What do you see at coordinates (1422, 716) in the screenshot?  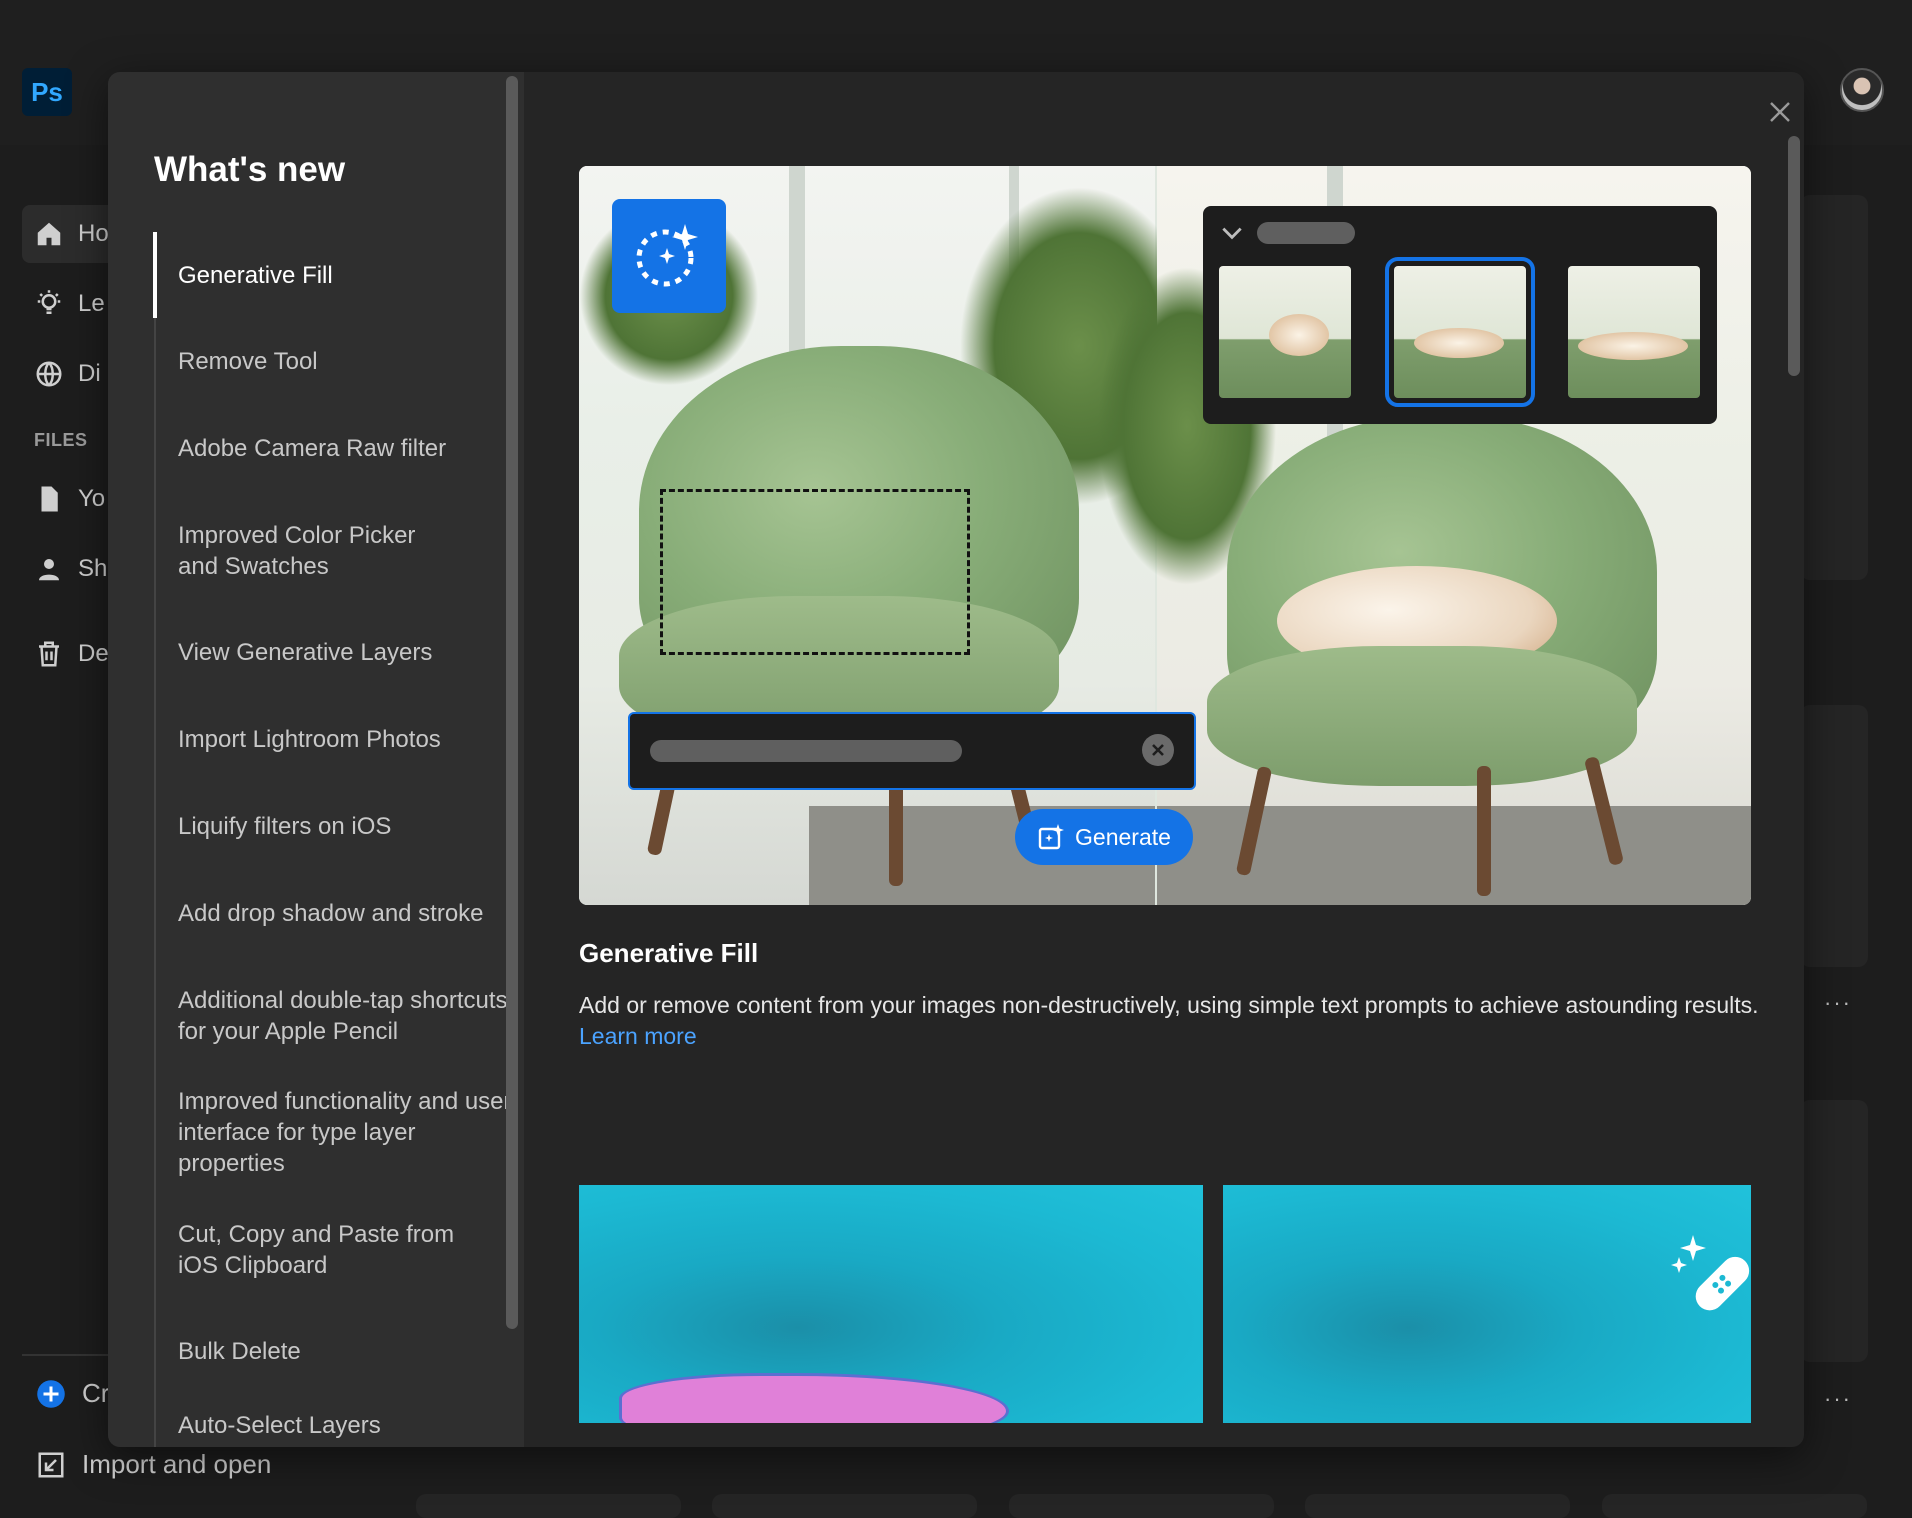 I see `armchair-seat` at bounding box center [1422, 716].